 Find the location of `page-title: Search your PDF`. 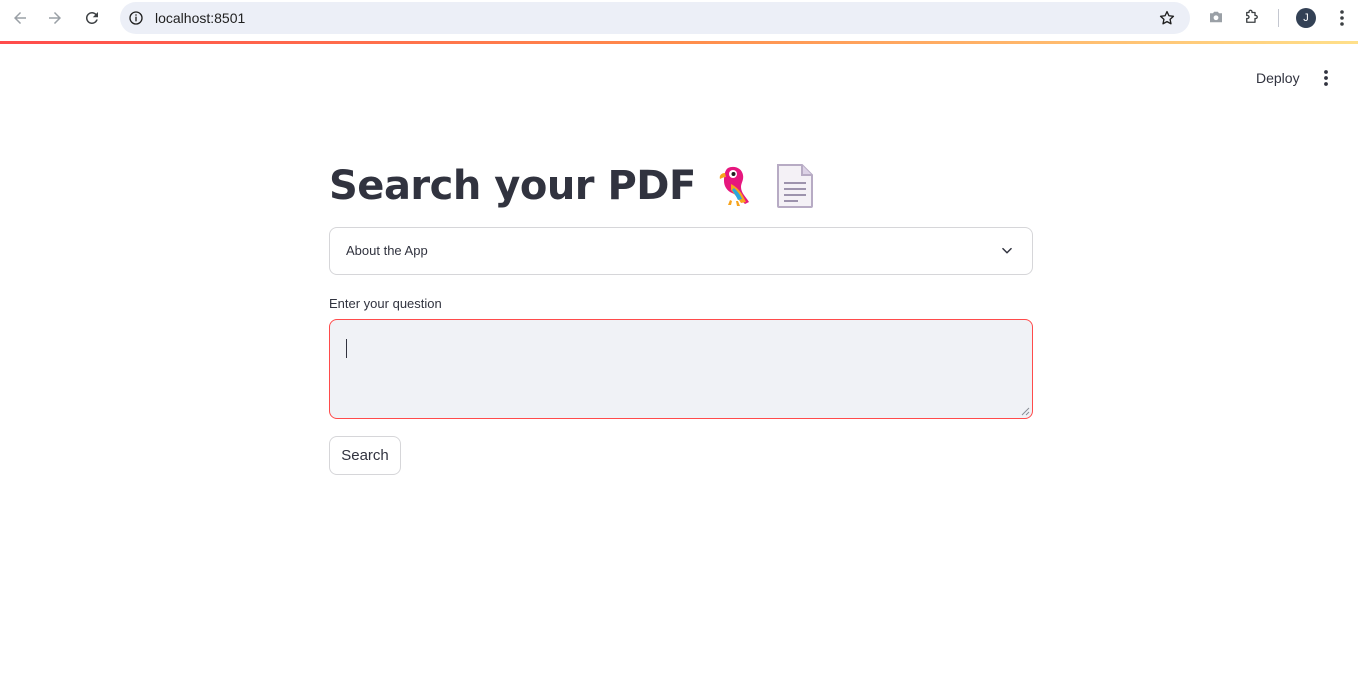

page-title: Search your PDF is located at coordinates (512, 186).